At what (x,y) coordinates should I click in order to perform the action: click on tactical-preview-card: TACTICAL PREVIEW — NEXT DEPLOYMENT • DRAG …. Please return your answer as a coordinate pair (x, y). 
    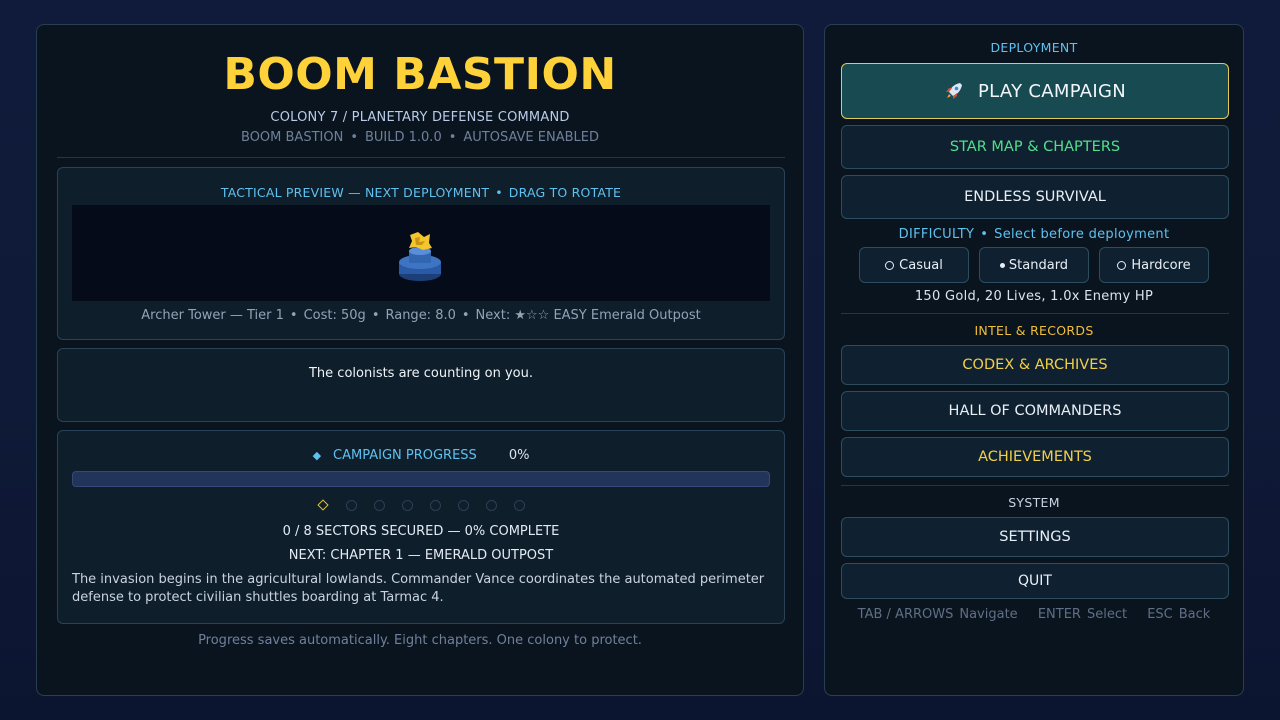
    Looking at the image, I should click on (421, 253).